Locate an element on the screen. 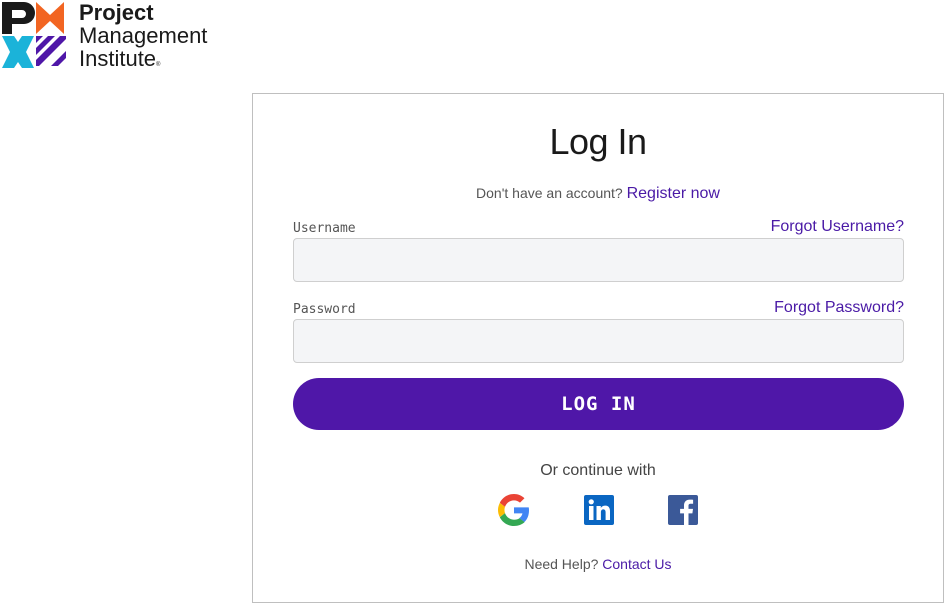 This screenshot has width=949, height=608. pmi-logo: Project Management Institute® is located at coordinates (117, 35).